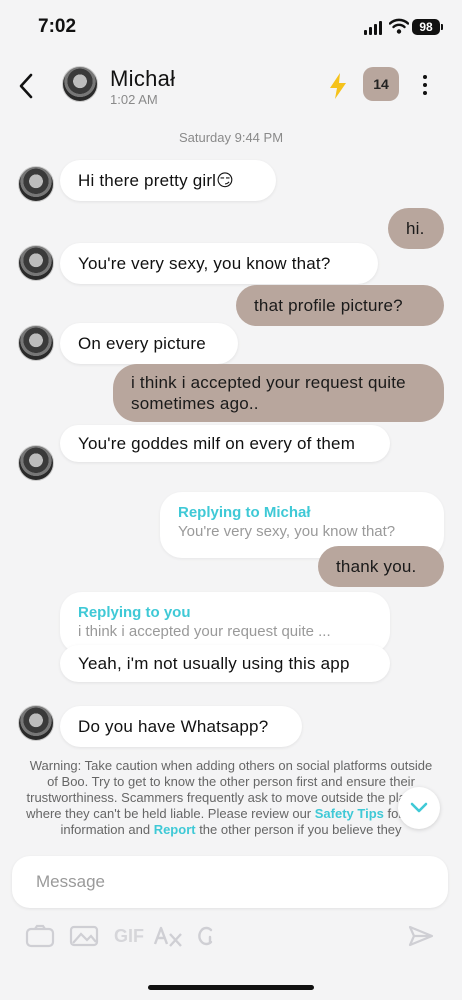 The width and height of the screenshot is (462, 1000). What do you see at coordinates (134, 99) in the screenshot?
I see `last-seen-time: 1:02 AM` at bounding box center [134, 99].